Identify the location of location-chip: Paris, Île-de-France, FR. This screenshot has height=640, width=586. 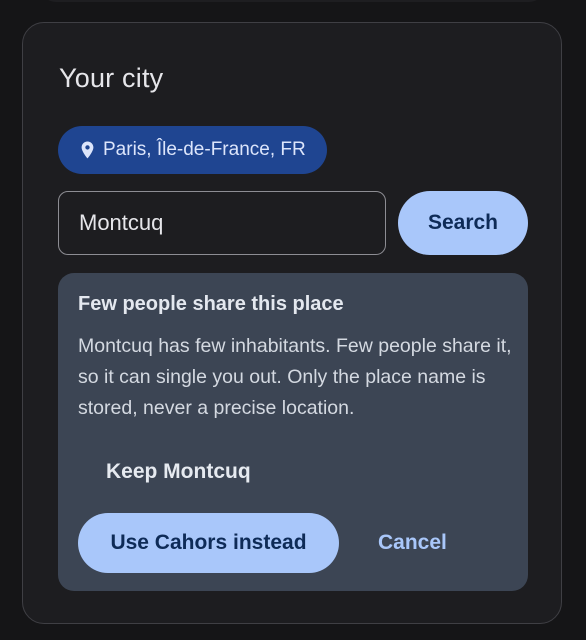
(192, 150).